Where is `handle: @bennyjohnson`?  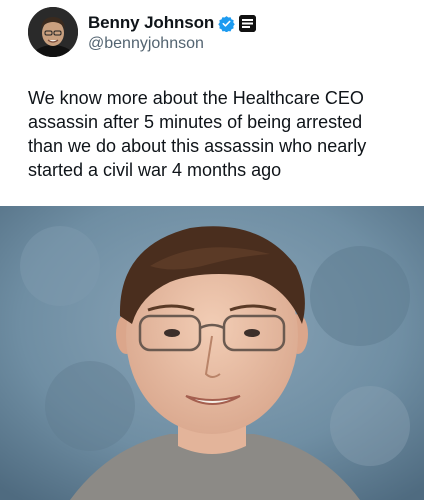
handle: @bennyjohnson is located at coordinates (146, 44).